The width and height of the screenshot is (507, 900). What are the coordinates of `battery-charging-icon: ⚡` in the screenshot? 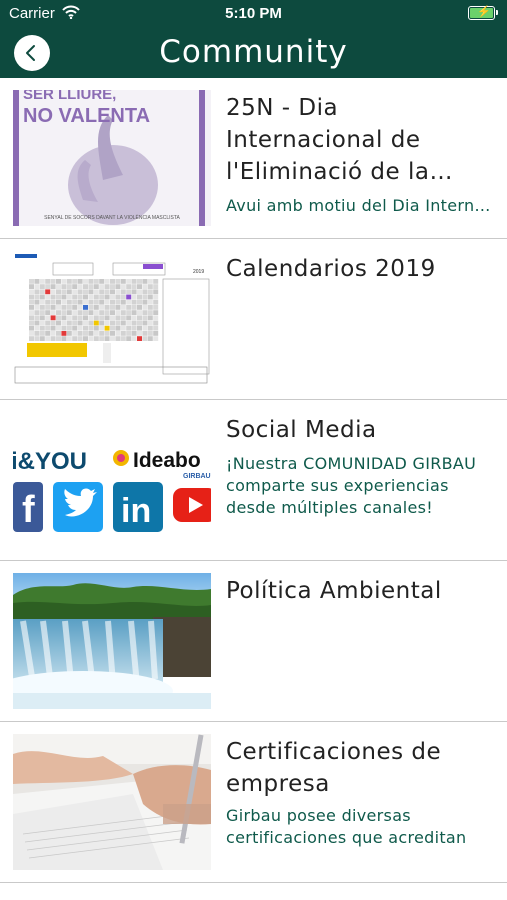 It's located at (483, 13).